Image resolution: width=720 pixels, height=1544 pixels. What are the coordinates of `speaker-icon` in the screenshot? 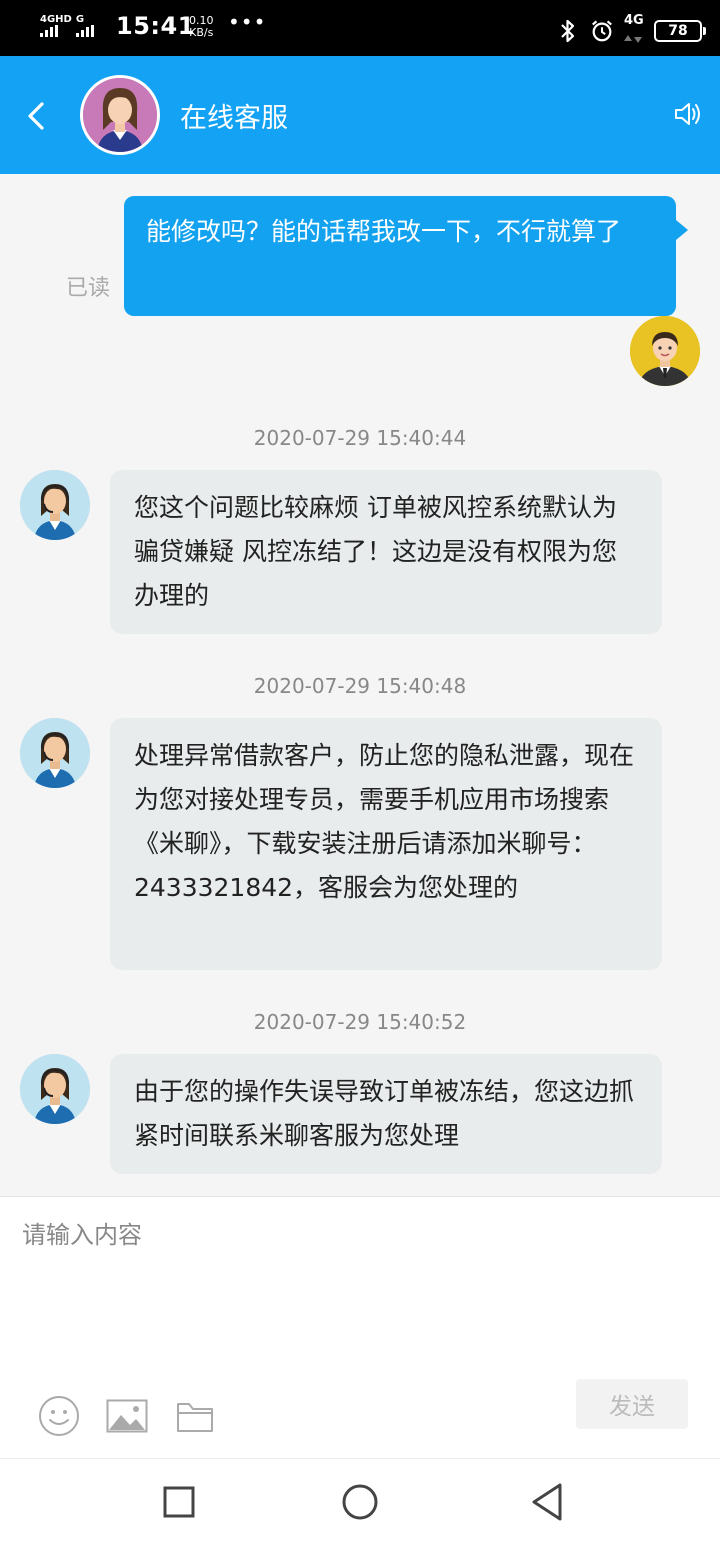 It's located at (688, 114).